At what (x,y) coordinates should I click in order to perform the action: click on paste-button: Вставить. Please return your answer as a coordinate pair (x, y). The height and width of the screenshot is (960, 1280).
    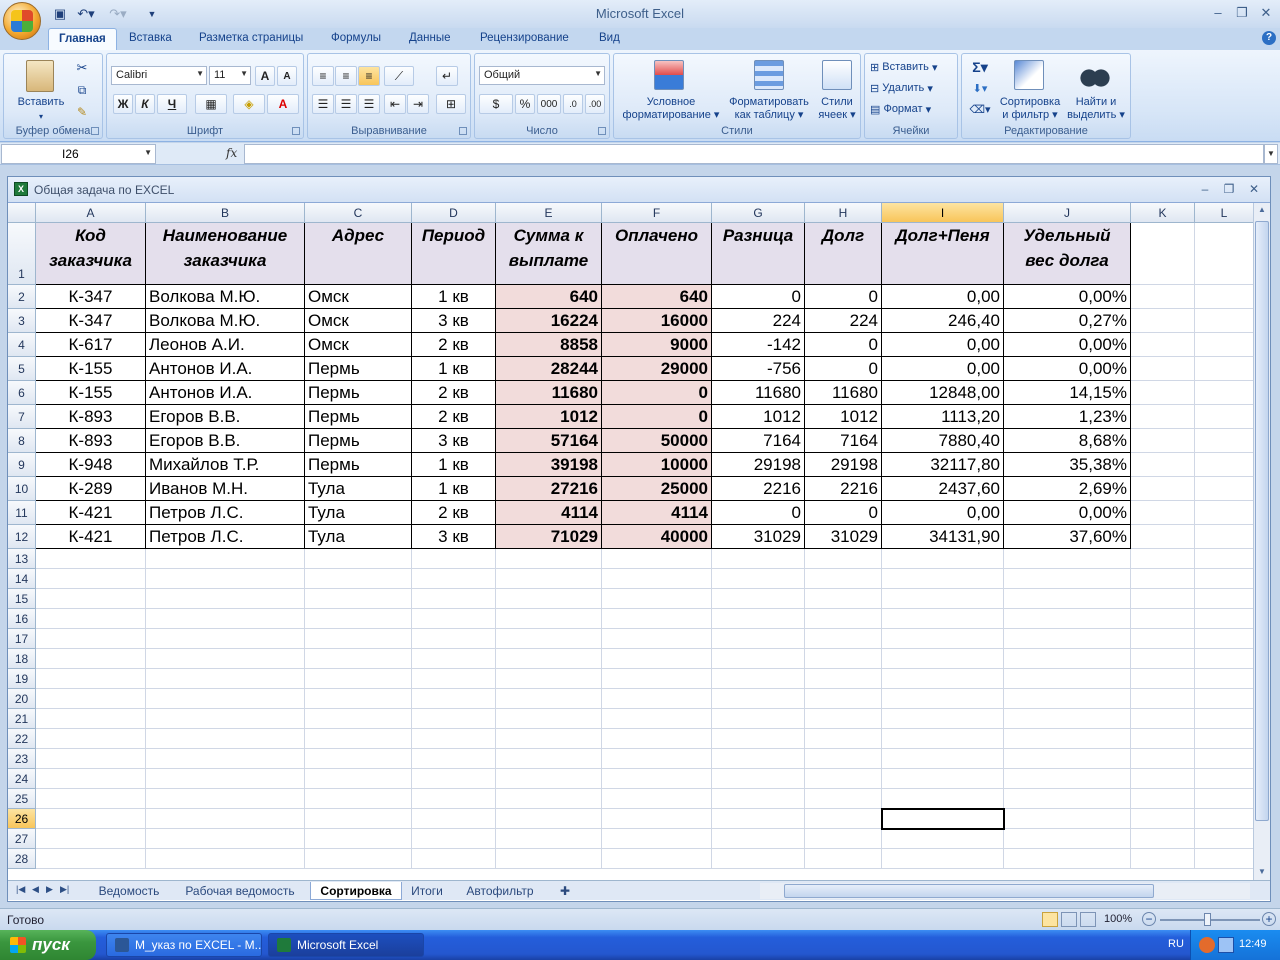
    Looking at the image, I should click on (41, 102).